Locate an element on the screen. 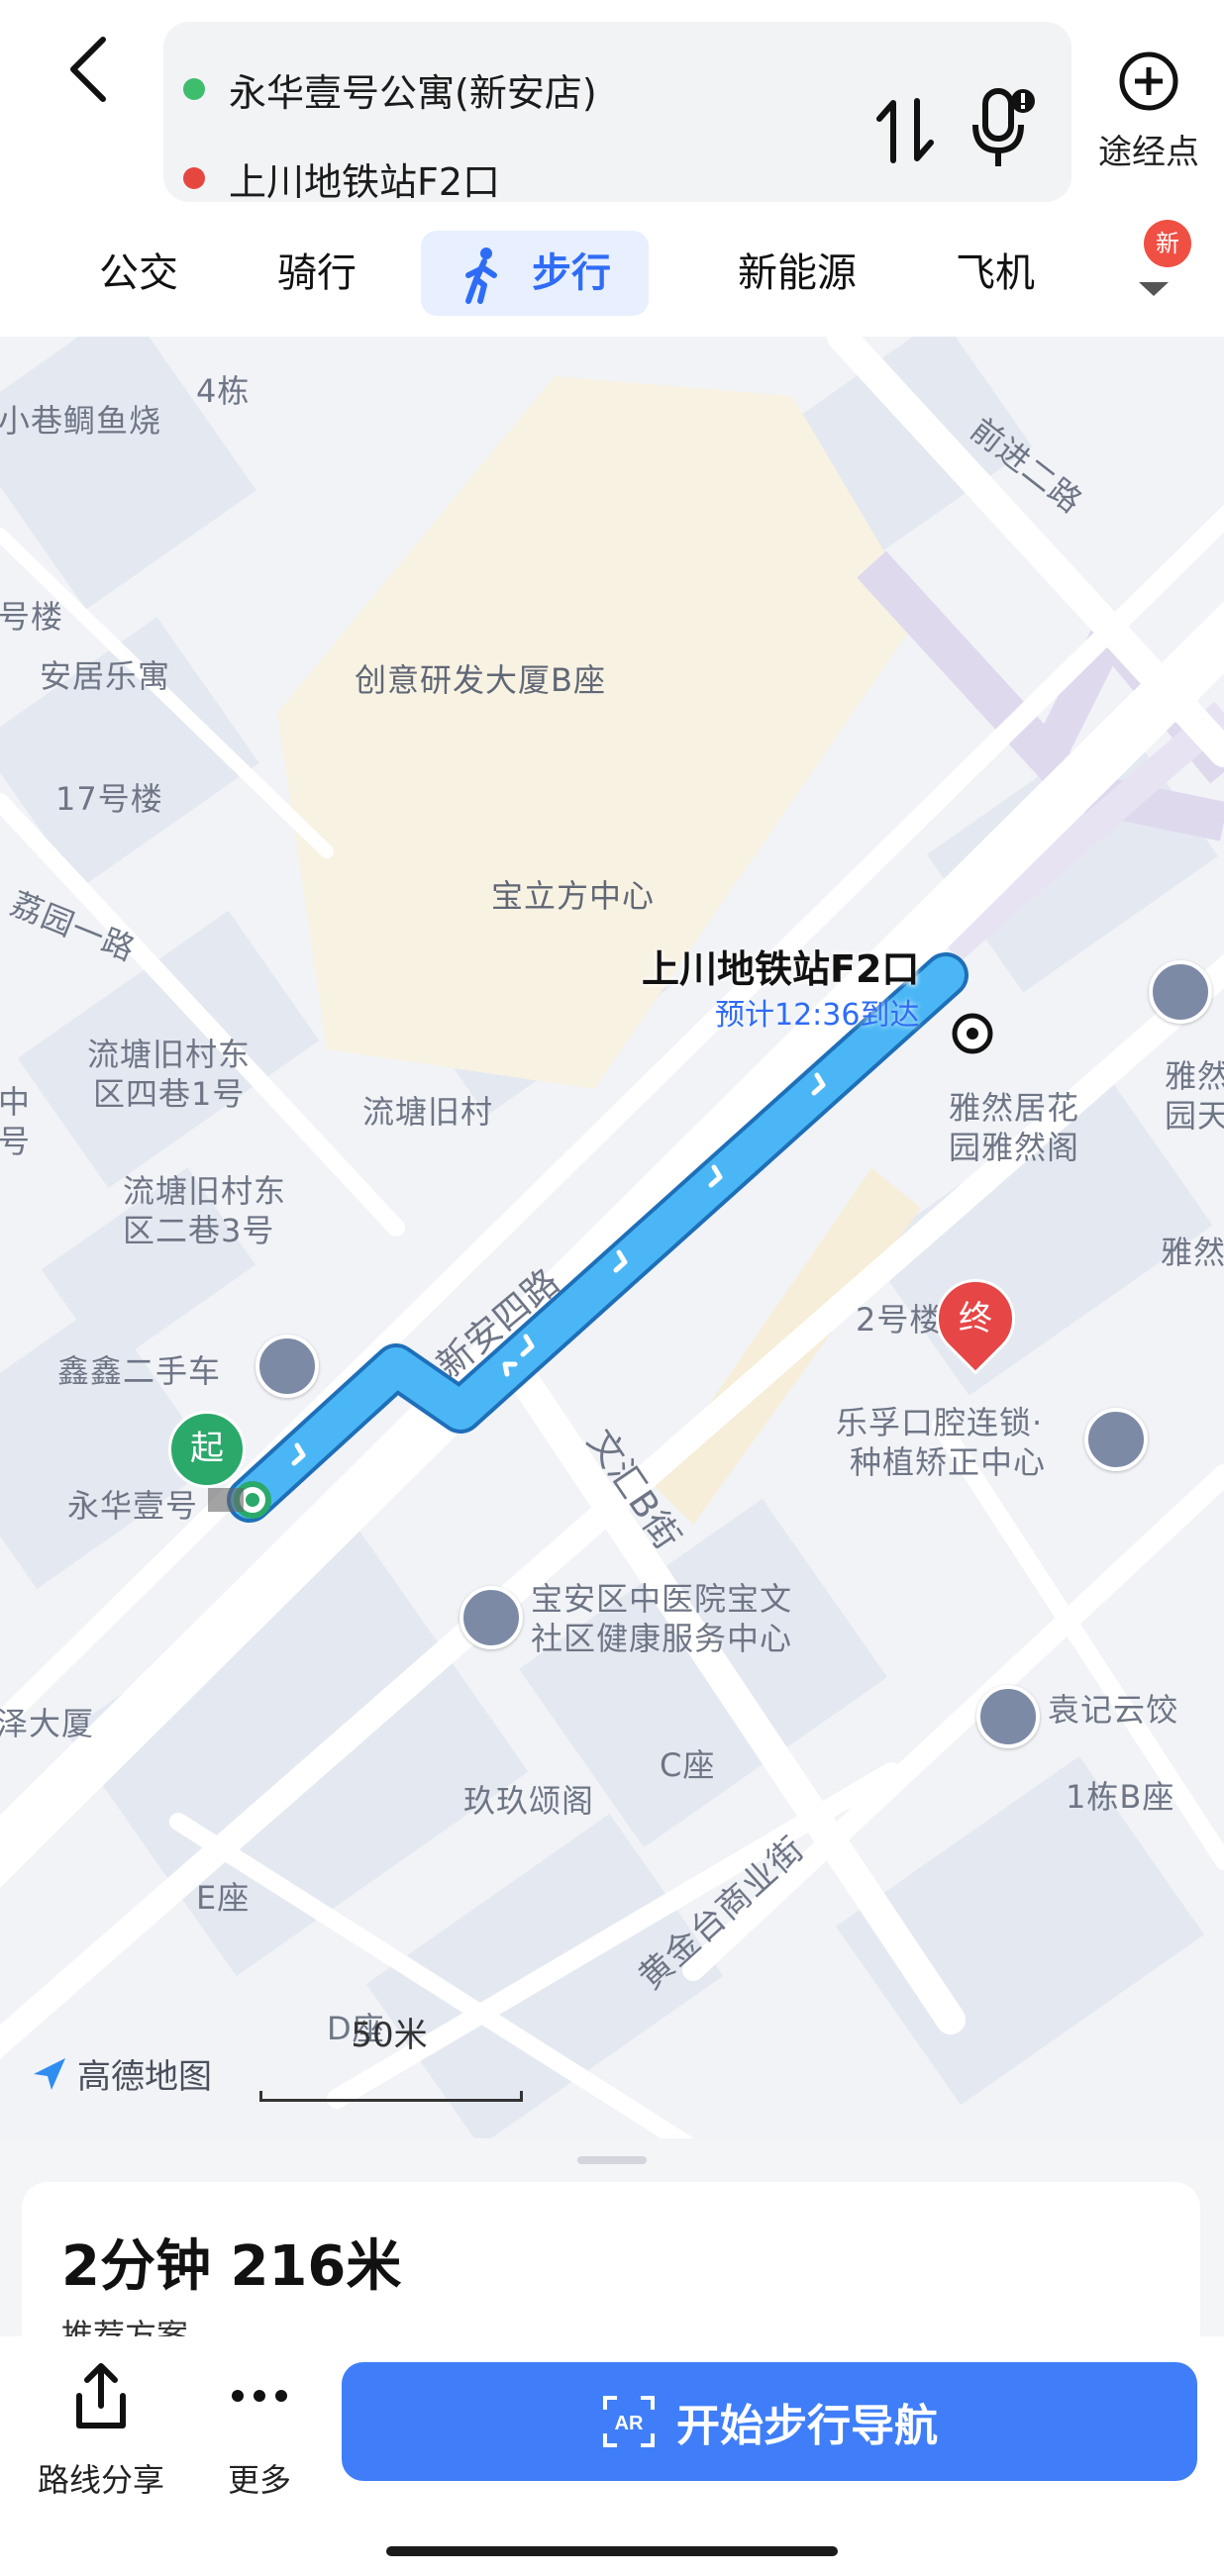 The image size is (1224, 2576). map-label: 园雅然阁 is located at coordinates (1014, 1147).